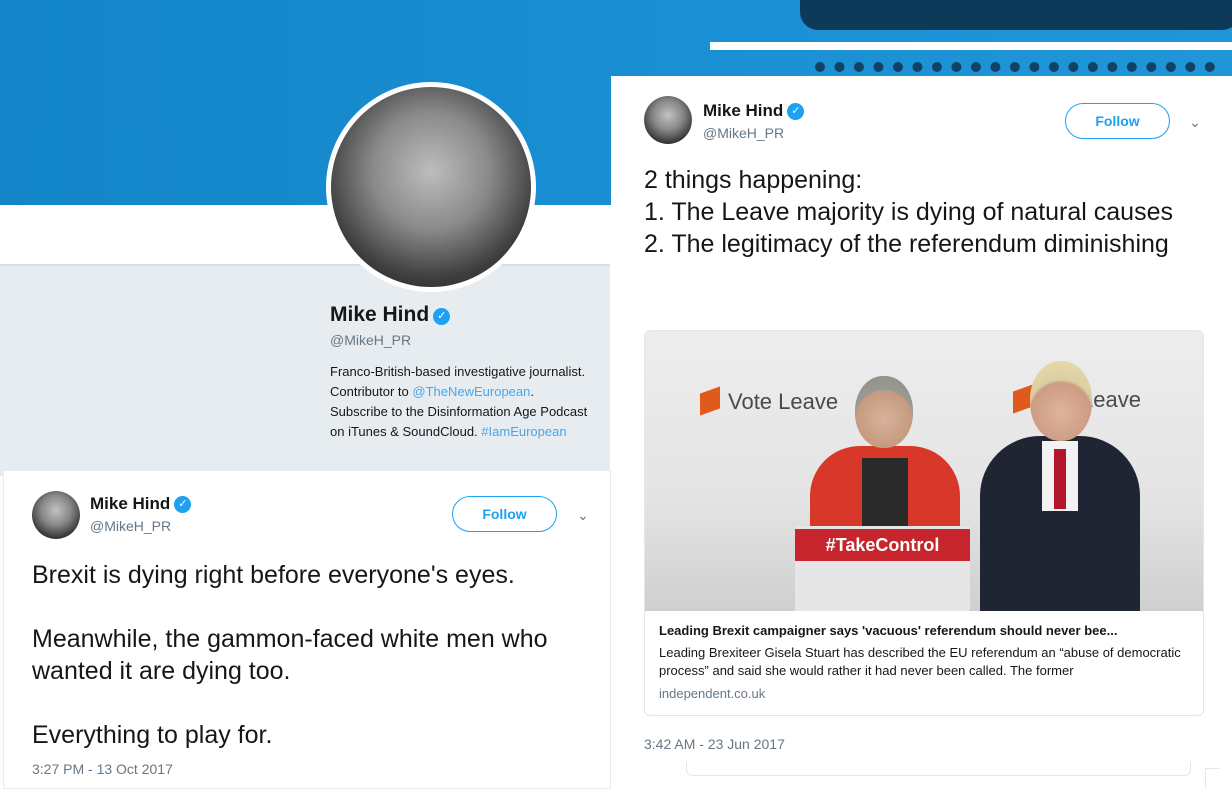 The image size is (1232, 789). What do you see at coordinates (380, 314) in the screenshot?
I see `profile-name-text: Mike Hind` at bounding box center [380, 314].